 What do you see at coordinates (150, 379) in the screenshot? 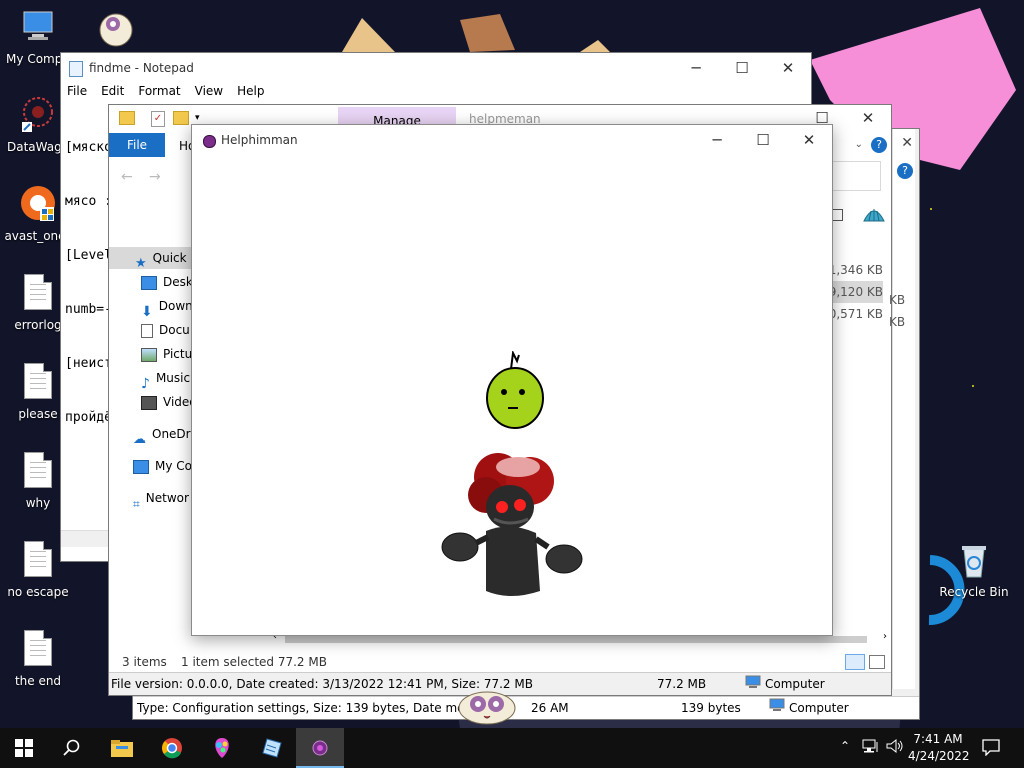
I see `nav-item-music: ♪ Music` at bounding box center [150, 379].